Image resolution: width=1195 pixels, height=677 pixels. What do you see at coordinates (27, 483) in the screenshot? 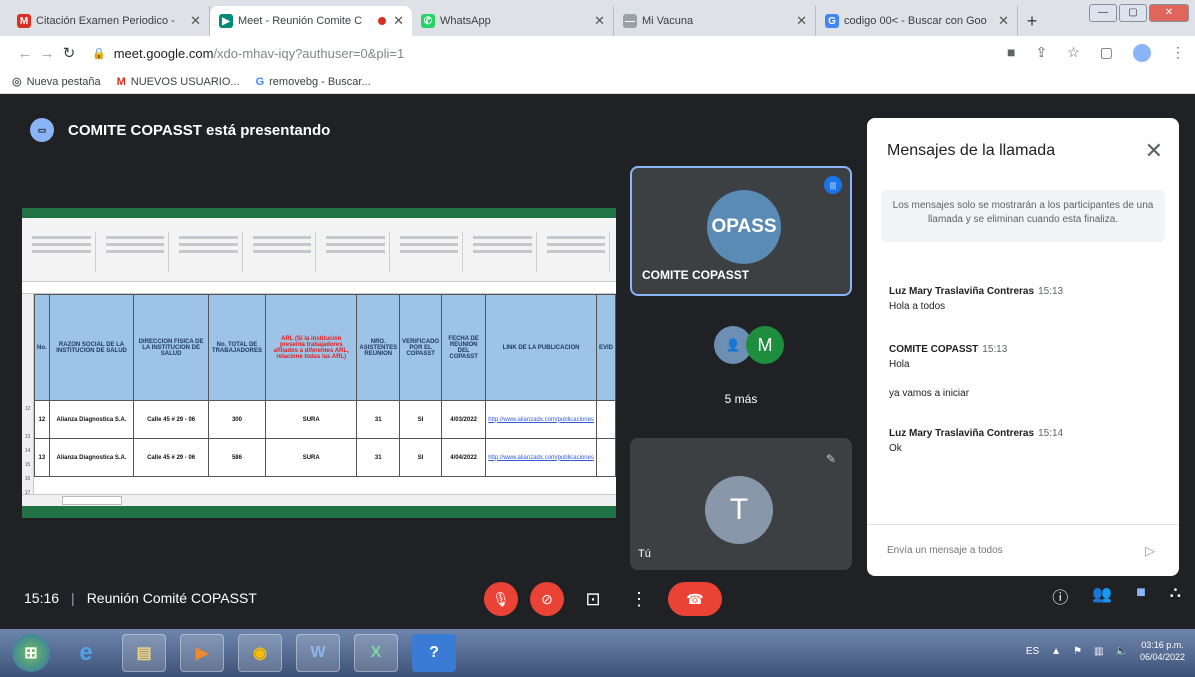
I see `row-number: 16` at bounding box center [27, 483].